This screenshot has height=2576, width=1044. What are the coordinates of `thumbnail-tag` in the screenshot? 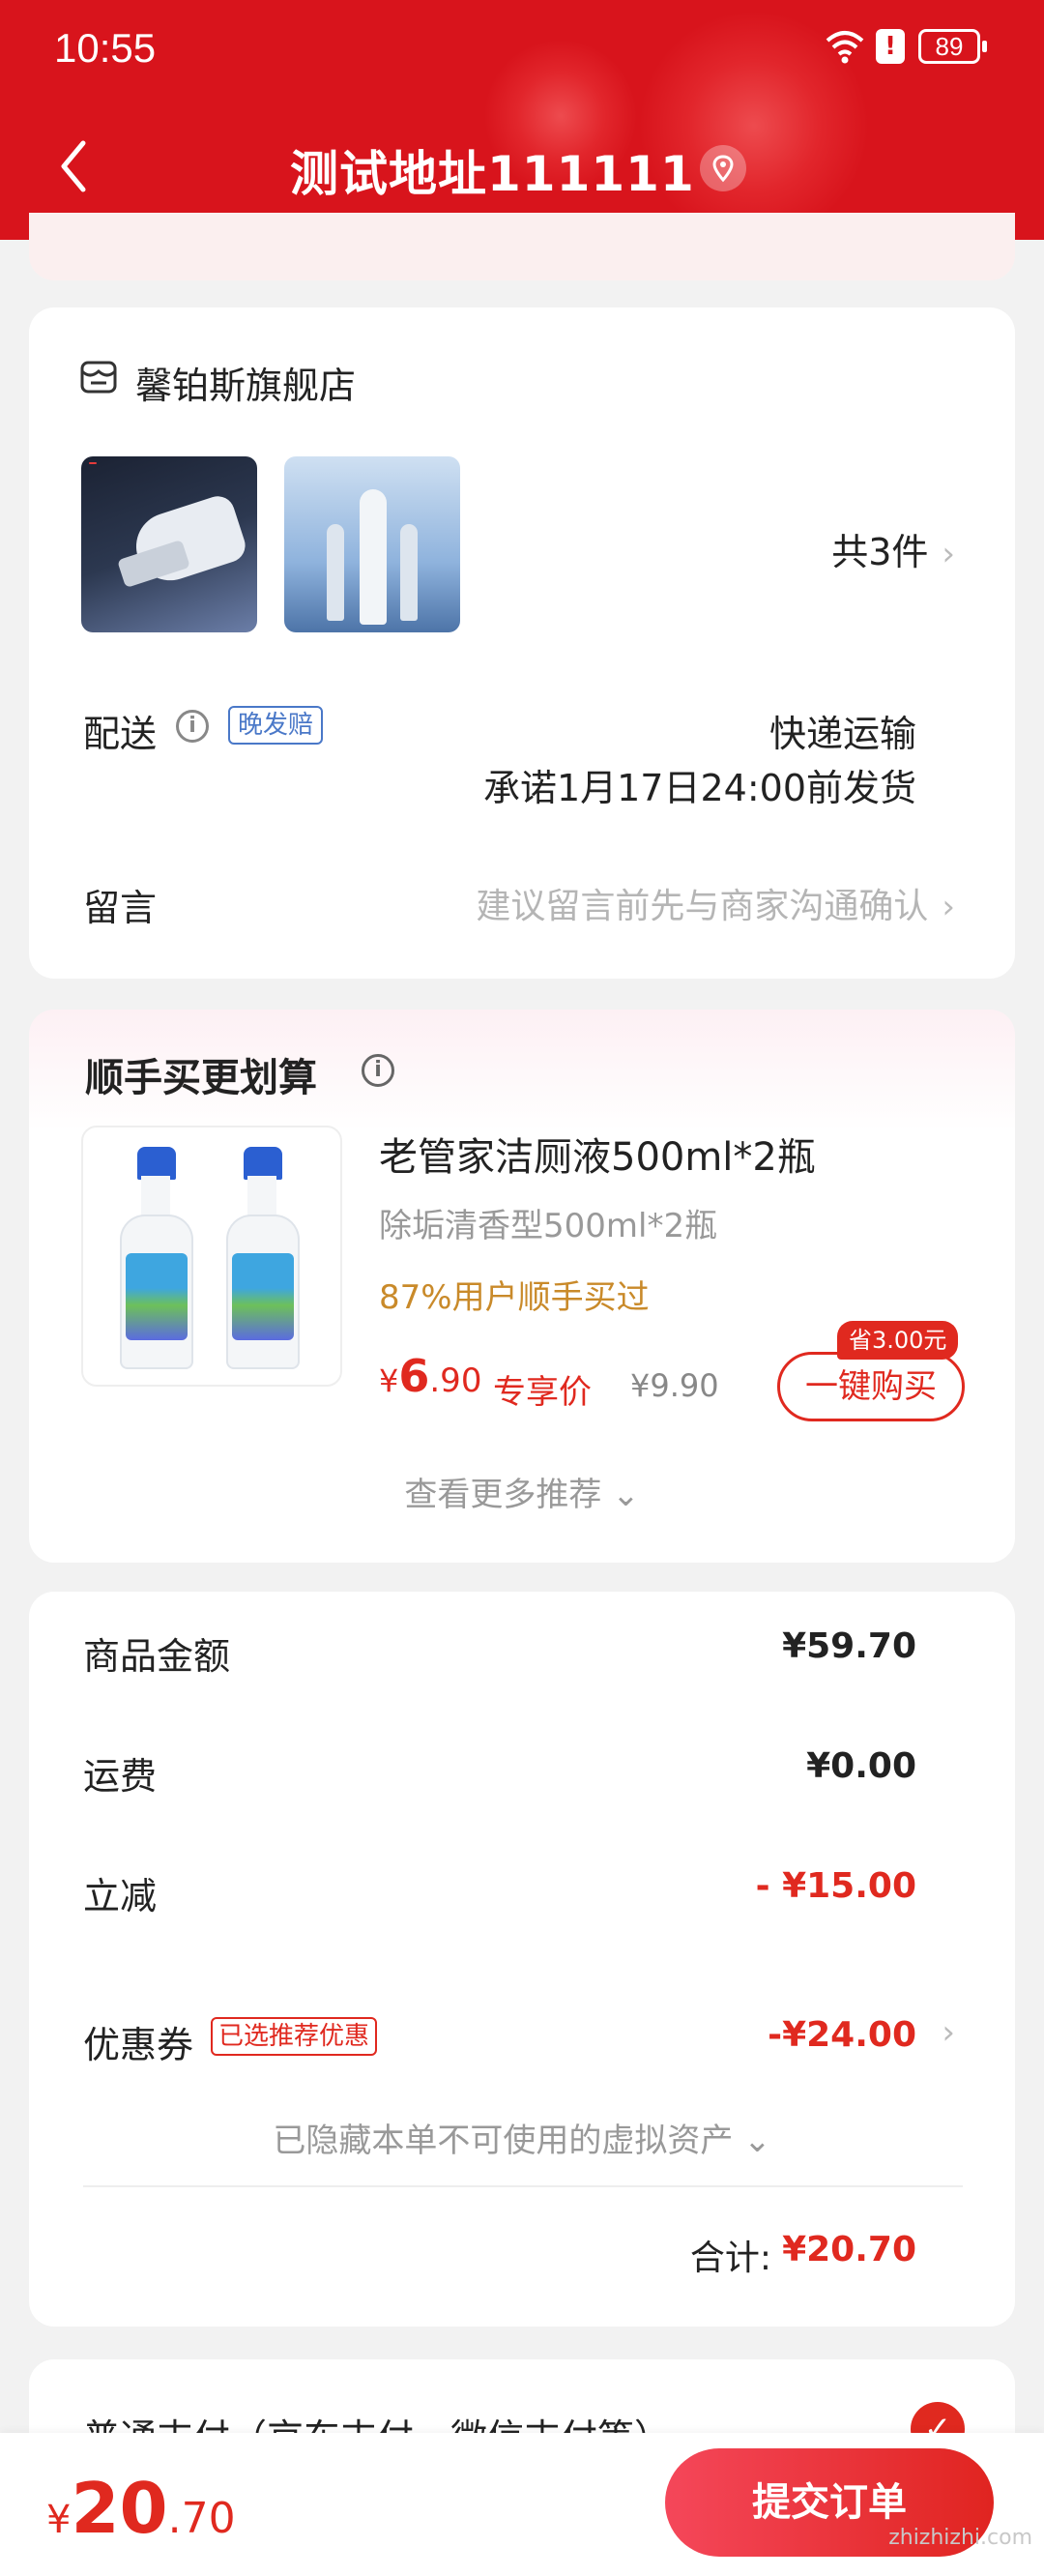 It's located at (93, 463).